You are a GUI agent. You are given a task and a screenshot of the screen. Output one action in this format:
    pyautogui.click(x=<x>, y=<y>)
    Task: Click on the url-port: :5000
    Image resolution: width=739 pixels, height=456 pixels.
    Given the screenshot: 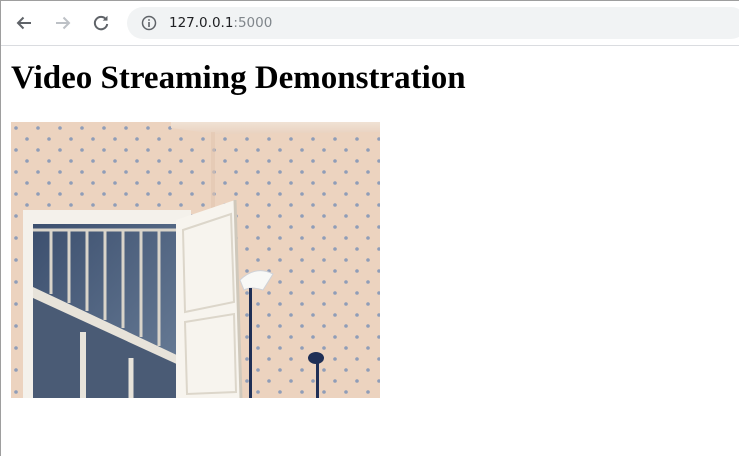 What is the action you would take?
    pyautogui.click(x=253, y=23)
    